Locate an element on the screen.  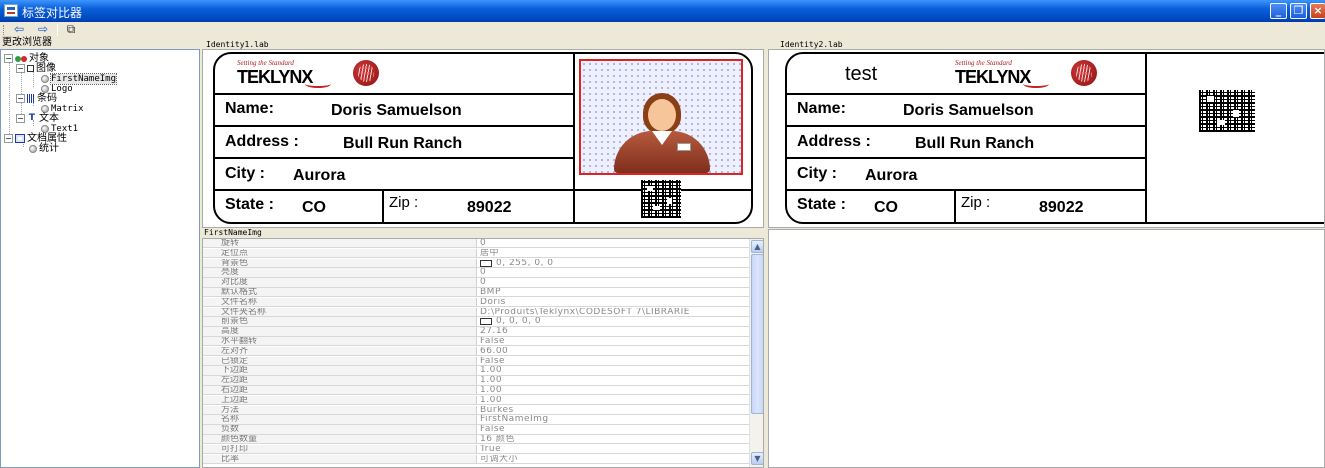
image-icon is located at coordinates (30, 68).